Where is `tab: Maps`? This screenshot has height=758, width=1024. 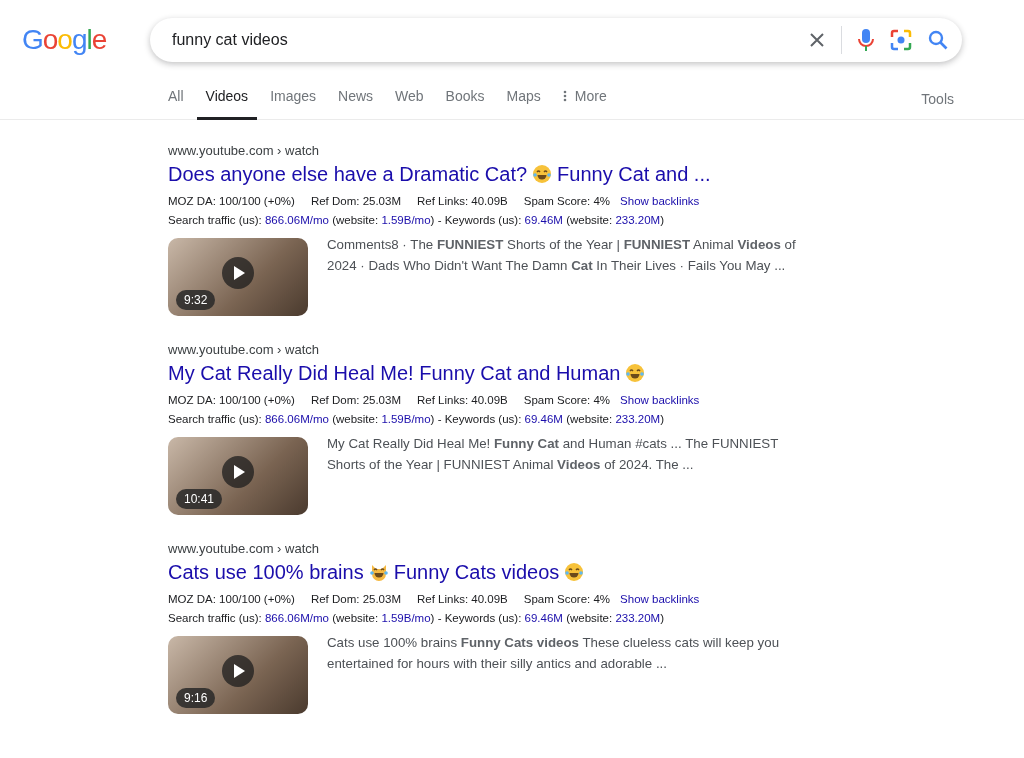
tab: Maps is located at coordinates (523, 100).